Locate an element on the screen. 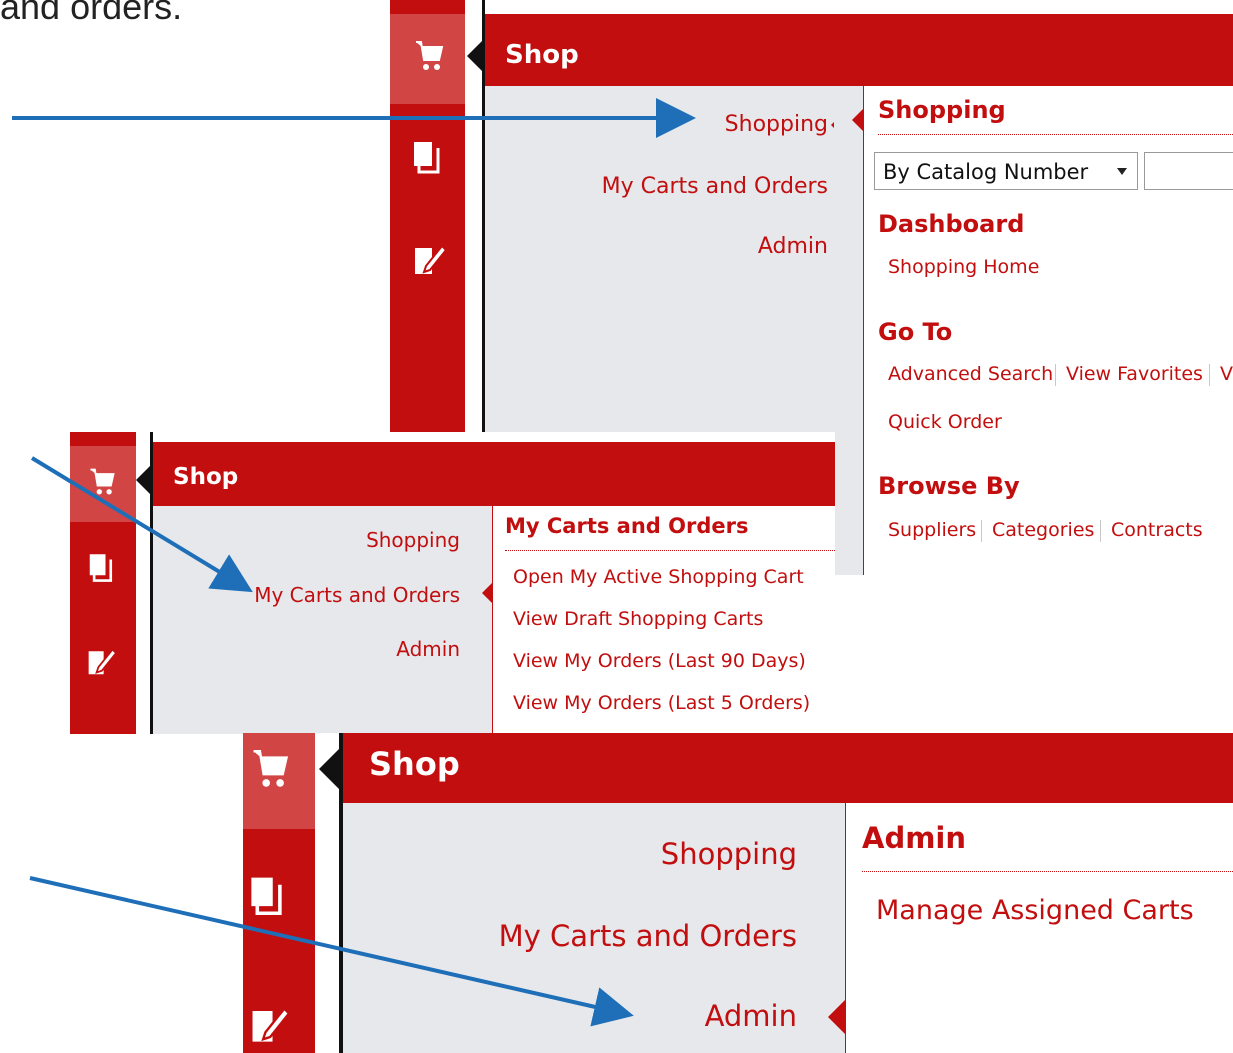 The image size is (1233, 1053). arrow-to-my-carts-and-orders is located at coordinates (141, 524).